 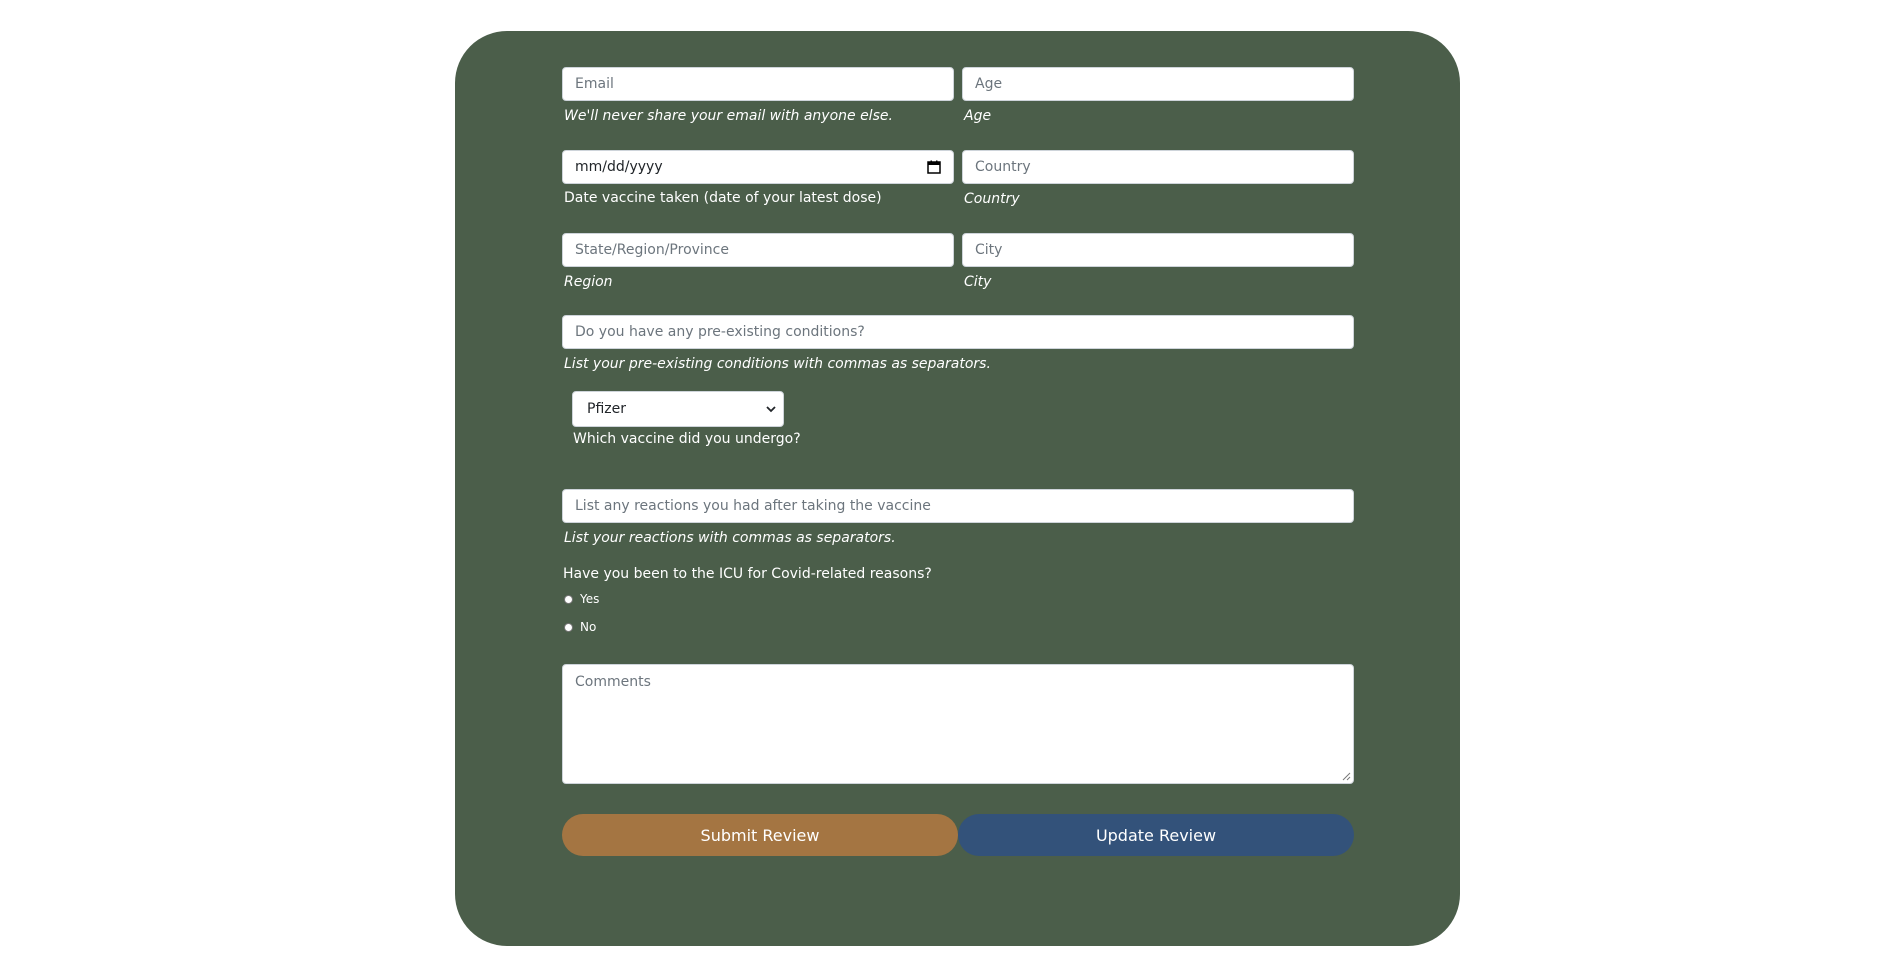 What do you see at coordinates (758, 84) in the screenshot?
I see `email-input: Email` at bounding box center [758, 84].